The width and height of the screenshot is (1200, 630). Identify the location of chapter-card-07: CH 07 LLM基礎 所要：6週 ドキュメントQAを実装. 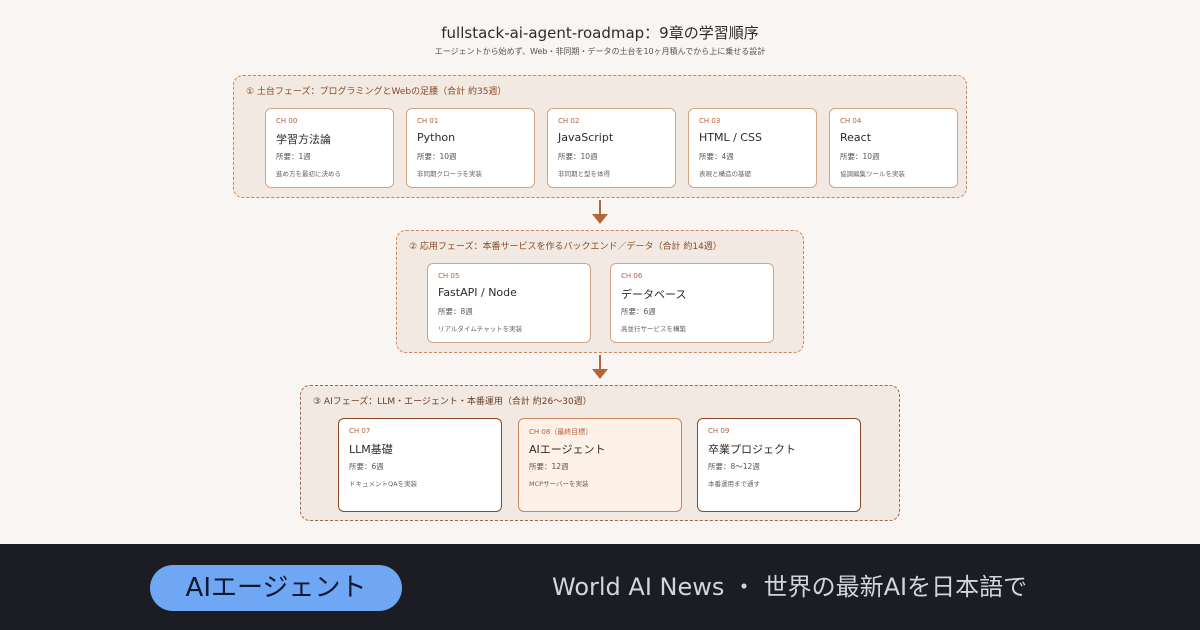
(420, 465).